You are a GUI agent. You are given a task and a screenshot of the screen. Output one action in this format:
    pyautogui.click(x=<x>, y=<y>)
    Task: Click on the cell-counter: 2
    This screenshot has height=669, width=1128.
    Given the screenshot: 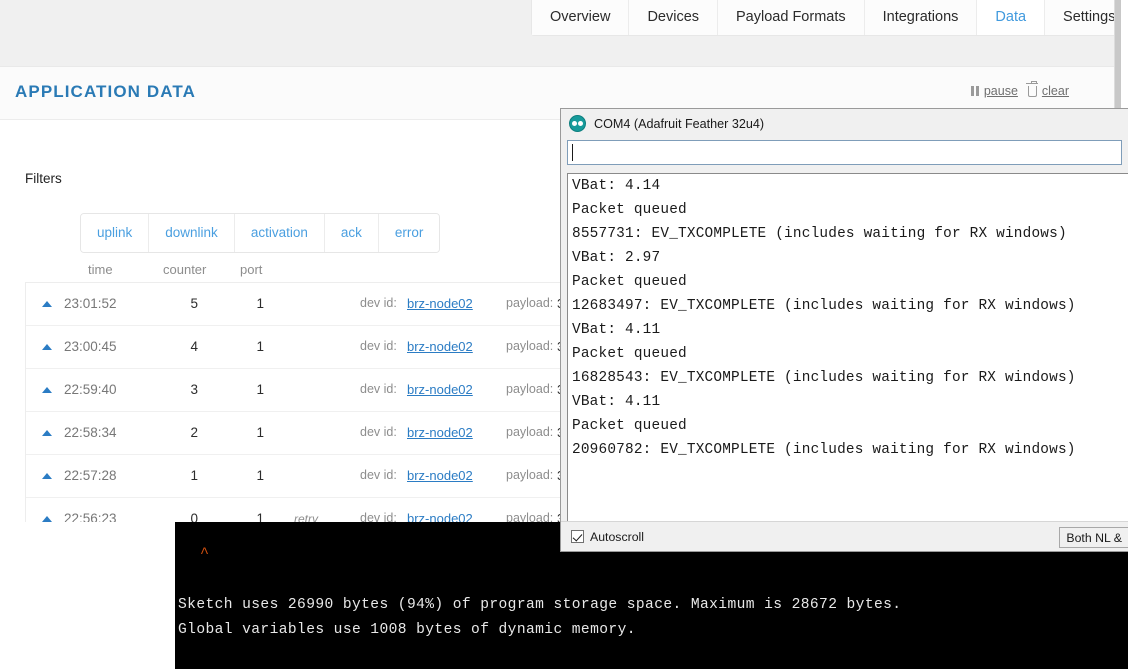 What is the action you would take?
    pyautogui.click(x=194, y=432)
    